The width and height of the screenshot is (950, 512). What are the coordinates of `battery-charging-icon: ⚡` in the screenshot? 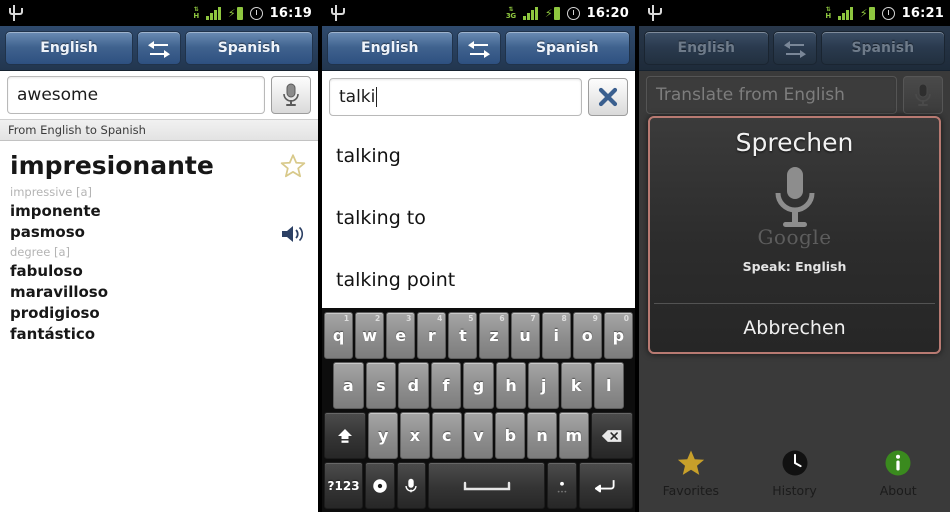 It's located at (867, 13).